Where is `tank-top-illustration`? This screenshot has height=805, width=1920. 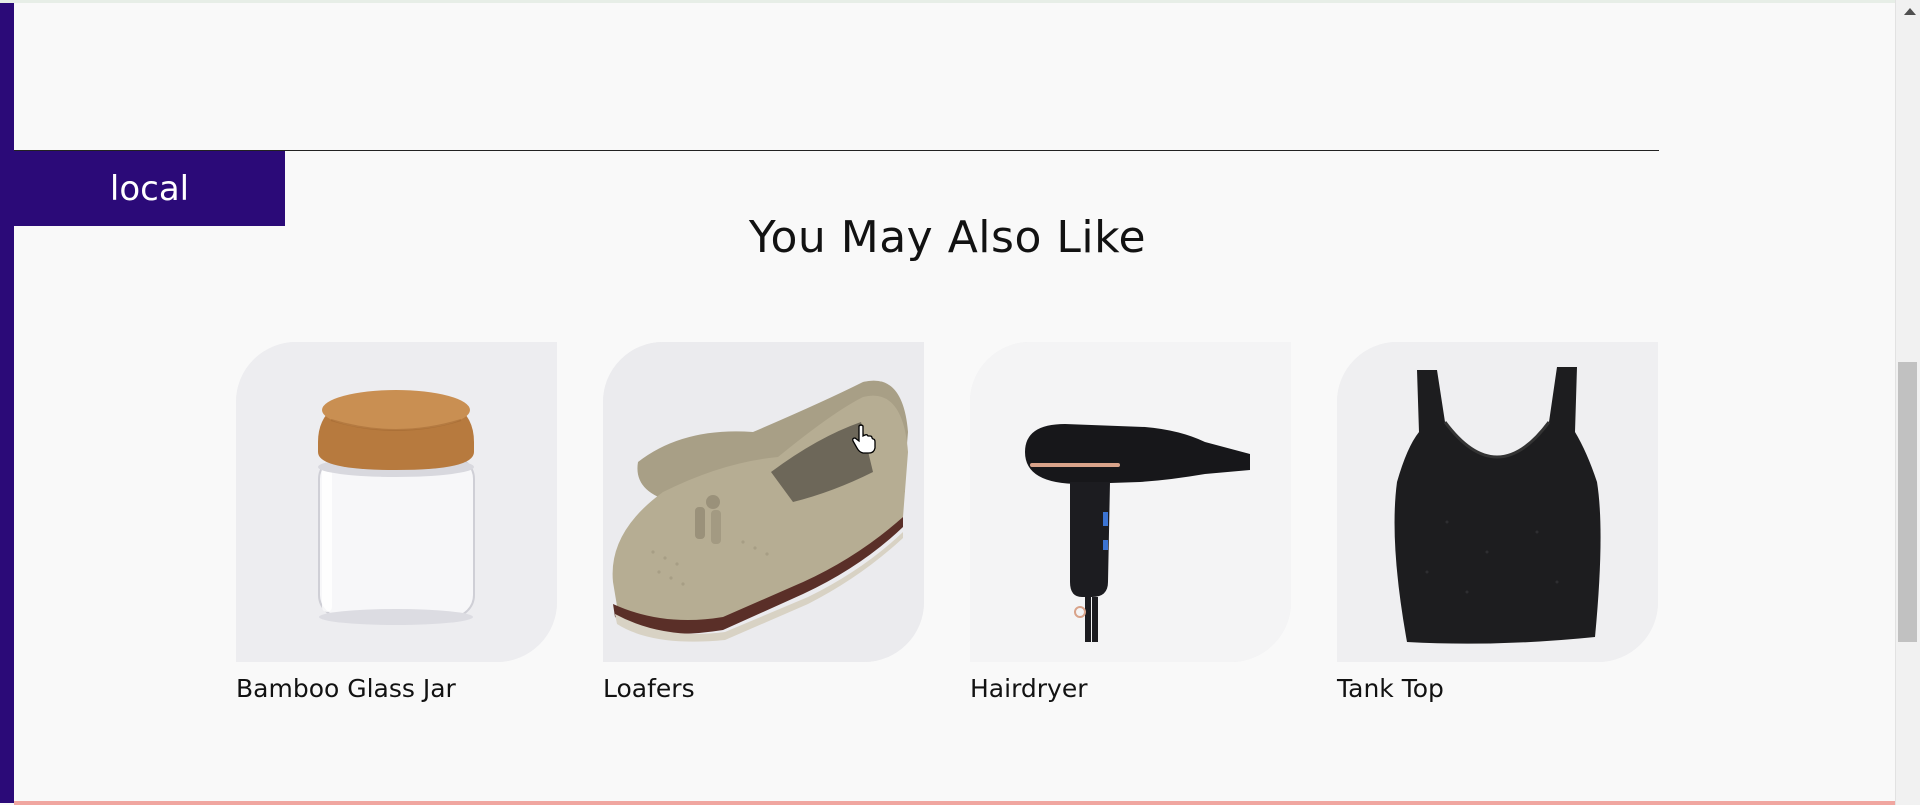 tank-top-illustration is located at coordinates (1497, 502).